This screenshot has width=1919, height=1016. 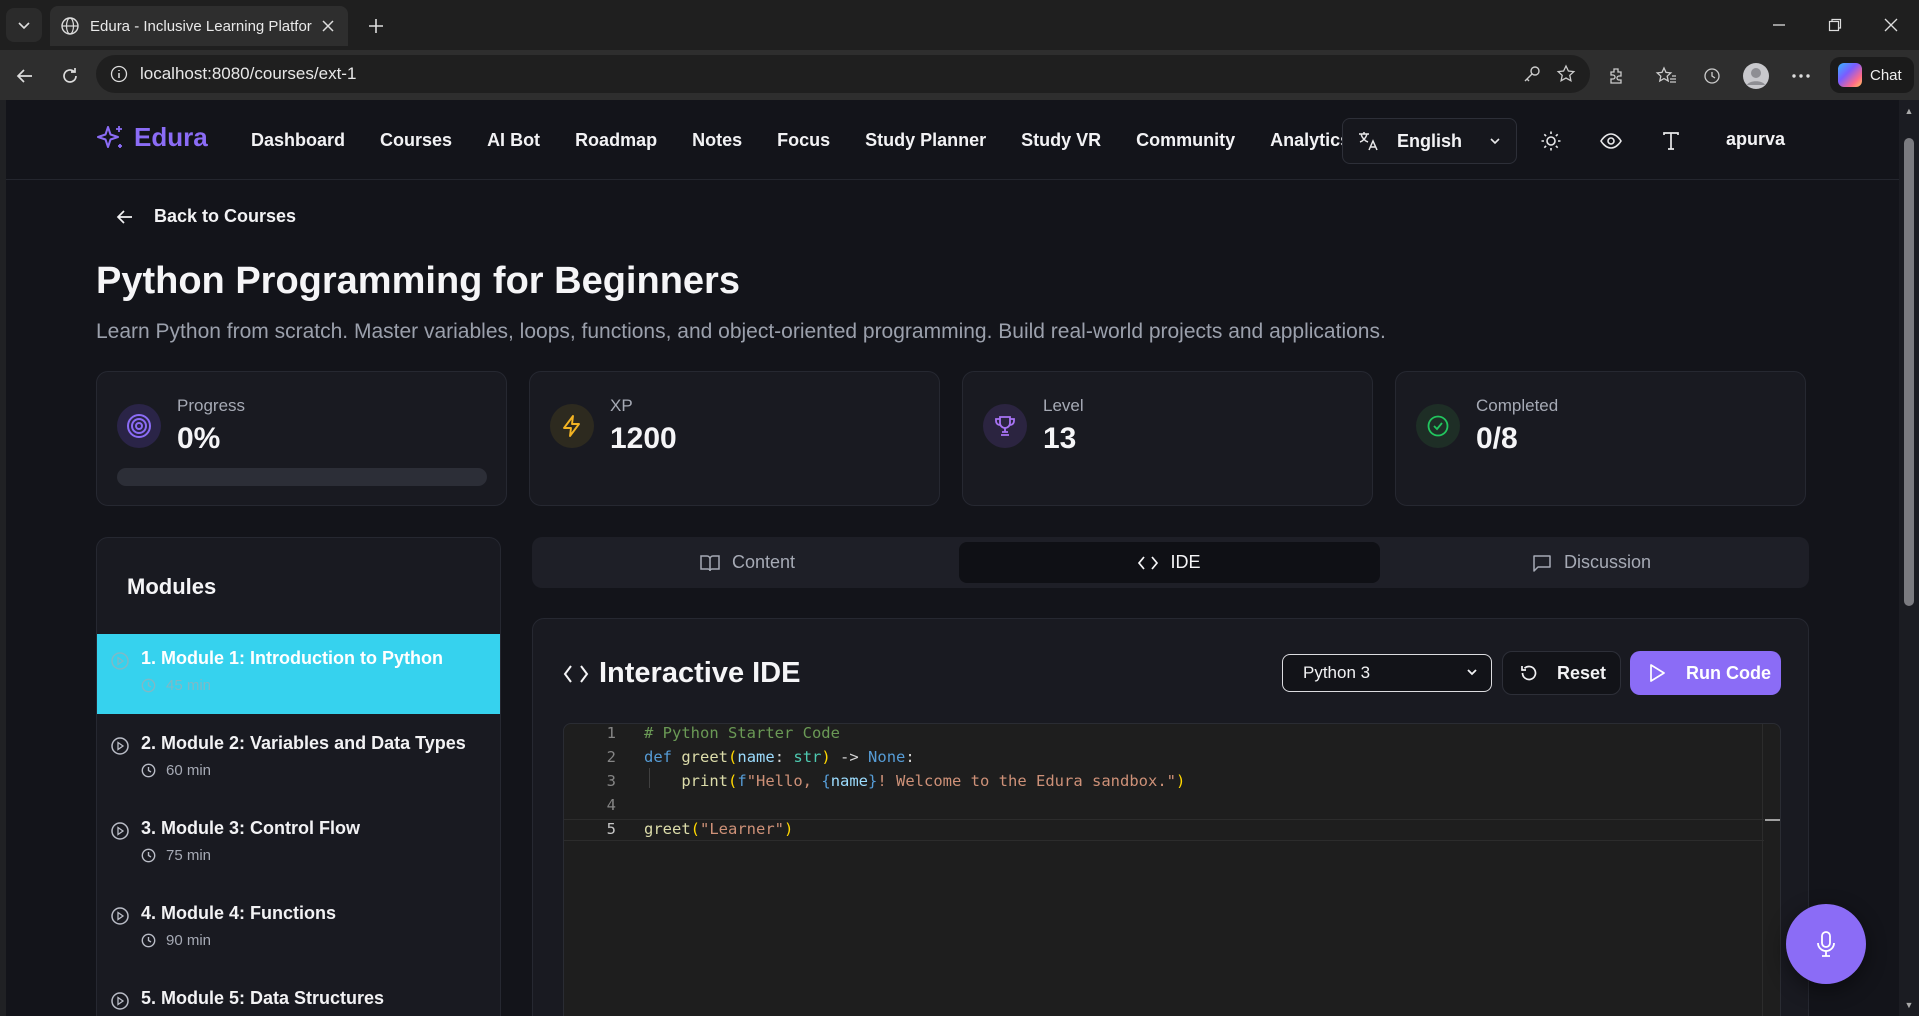 I want to click on tab-label: Discussion, so click(x=1607, y=562).